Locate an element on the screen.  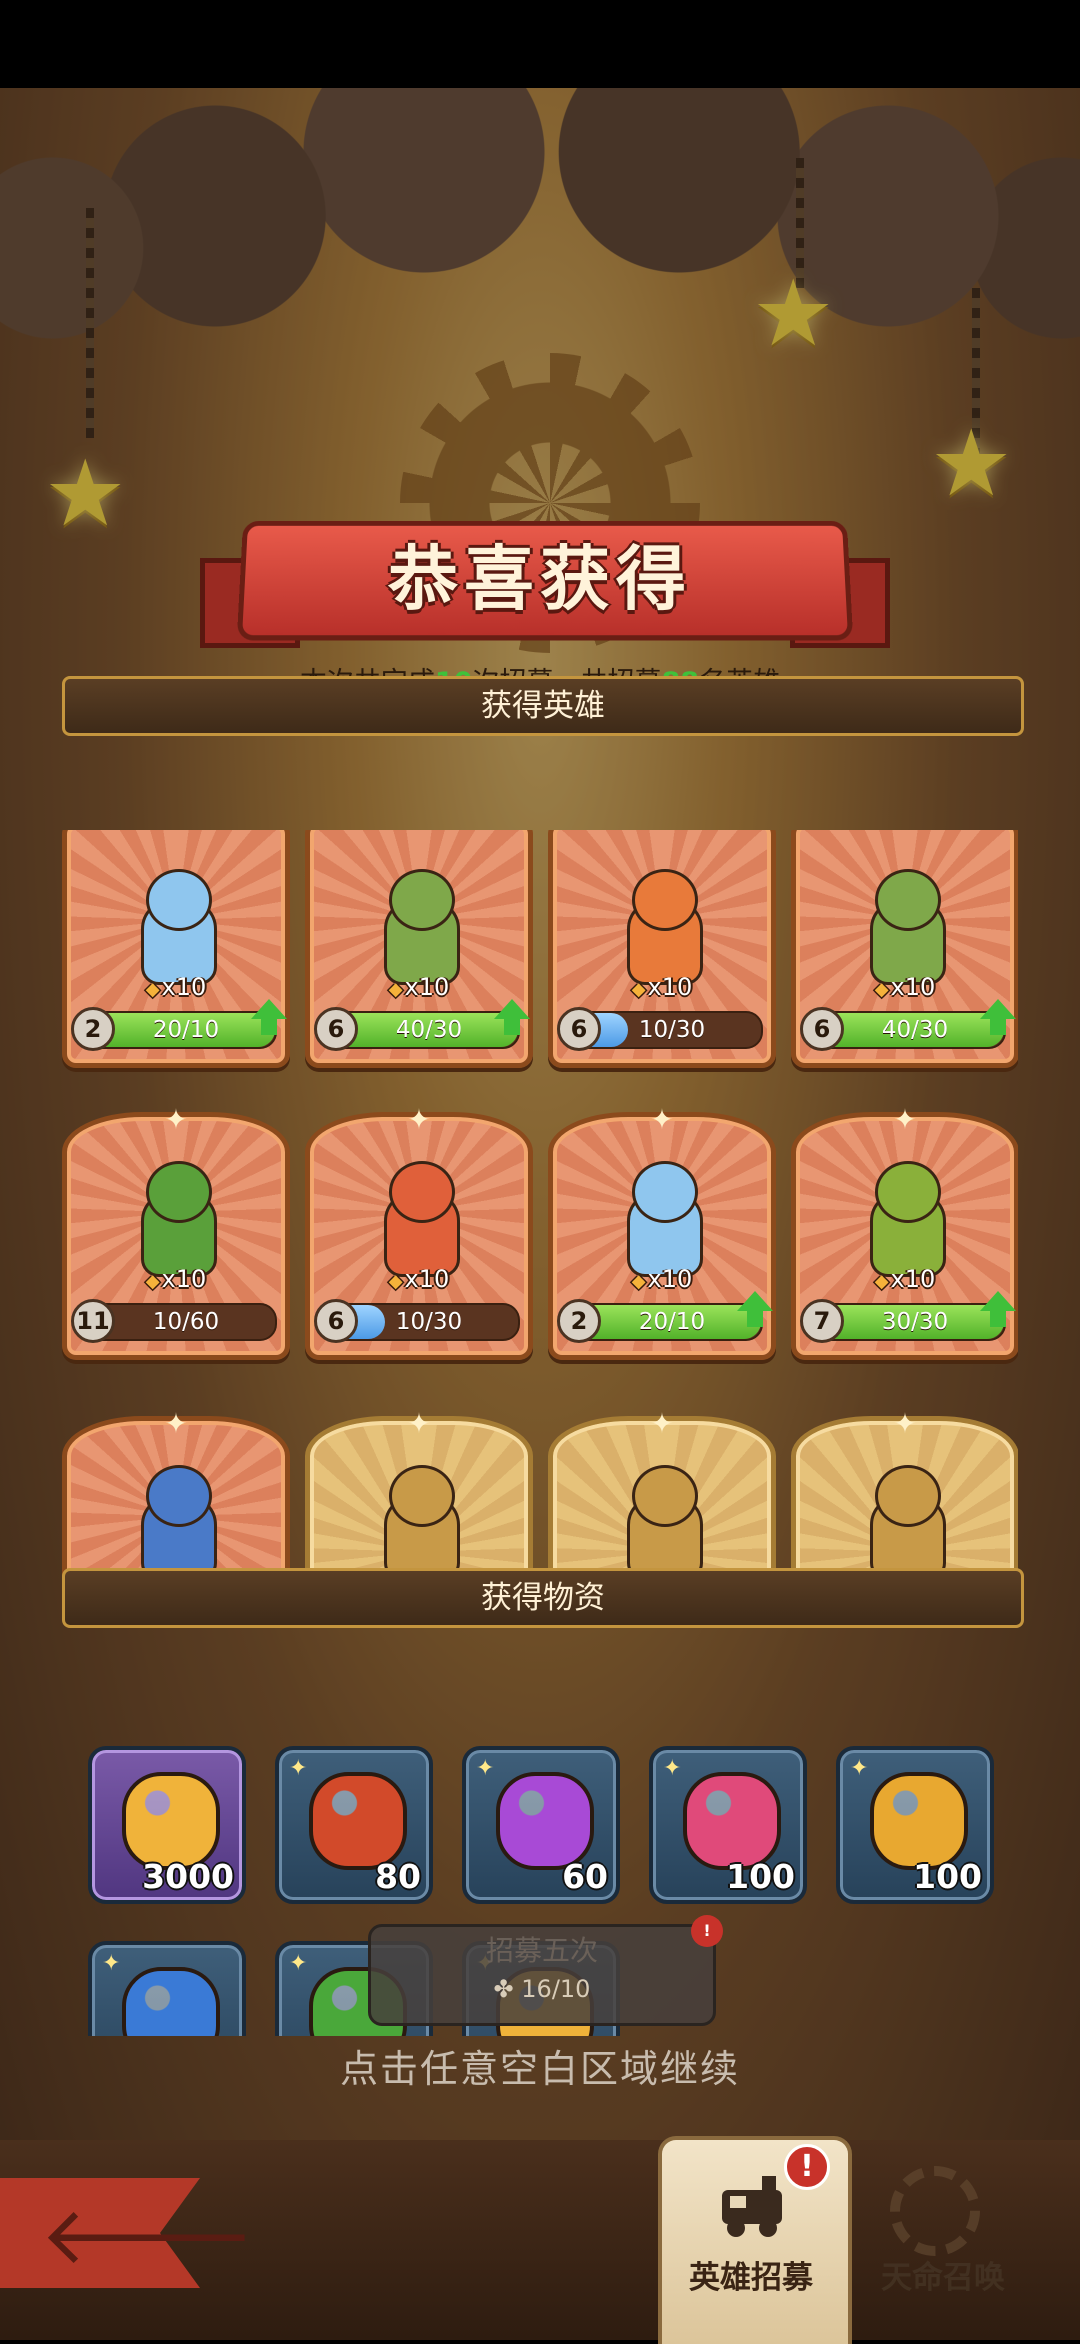
blue-hair-rogue-hero is located at coordinates (176, 1525).